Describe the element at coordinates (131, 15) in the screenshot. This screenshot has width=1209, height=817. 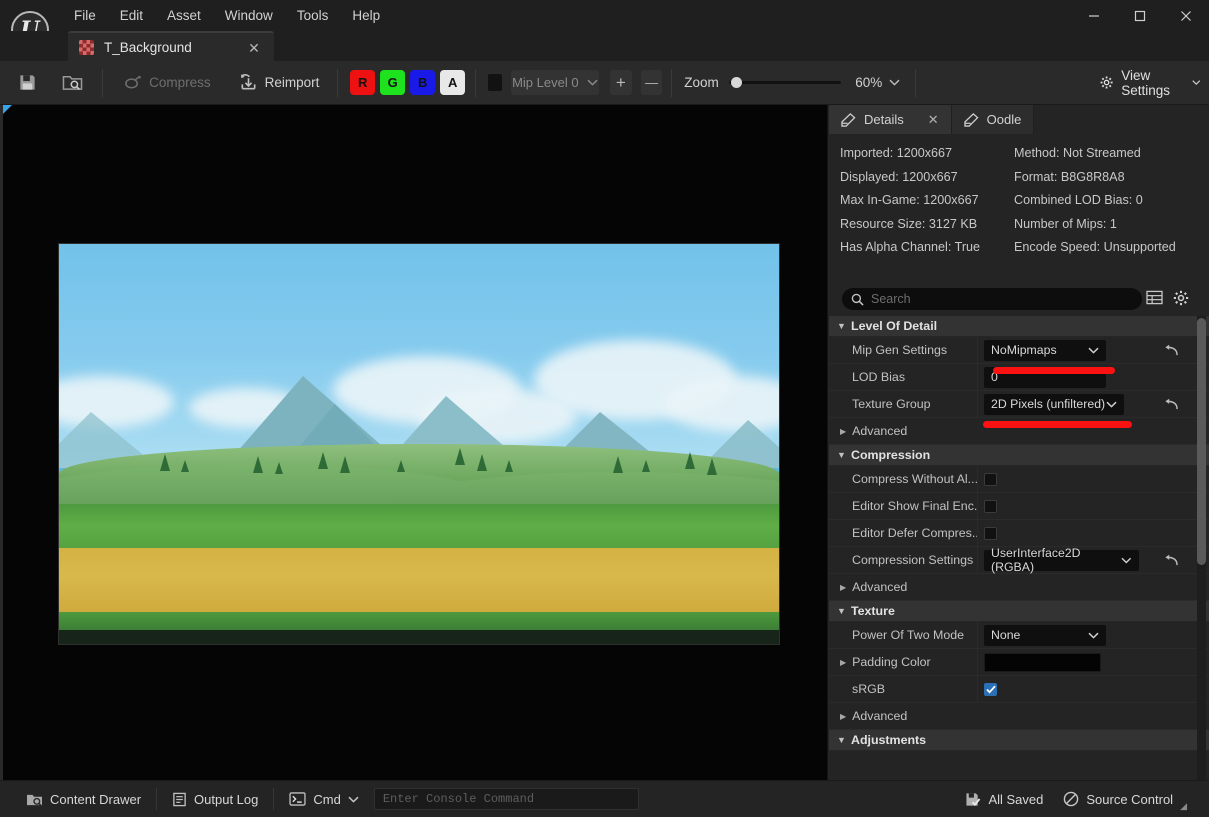
I see `menu-edit: Edit` at that location.